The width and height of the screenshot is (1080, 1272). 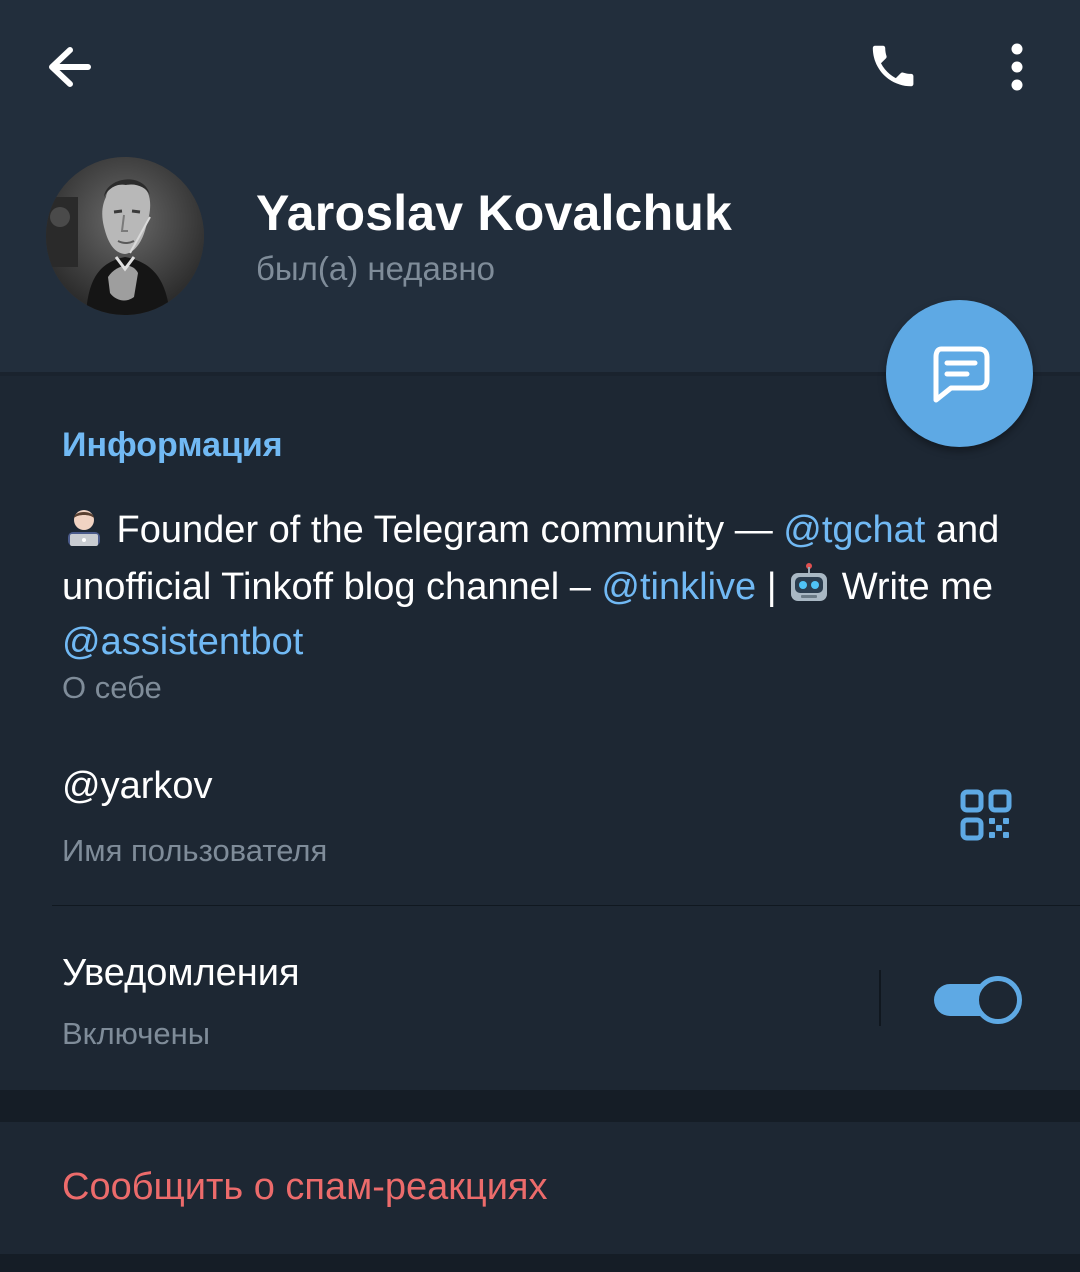 I want to click on call-button, so click(x=893, y=67).